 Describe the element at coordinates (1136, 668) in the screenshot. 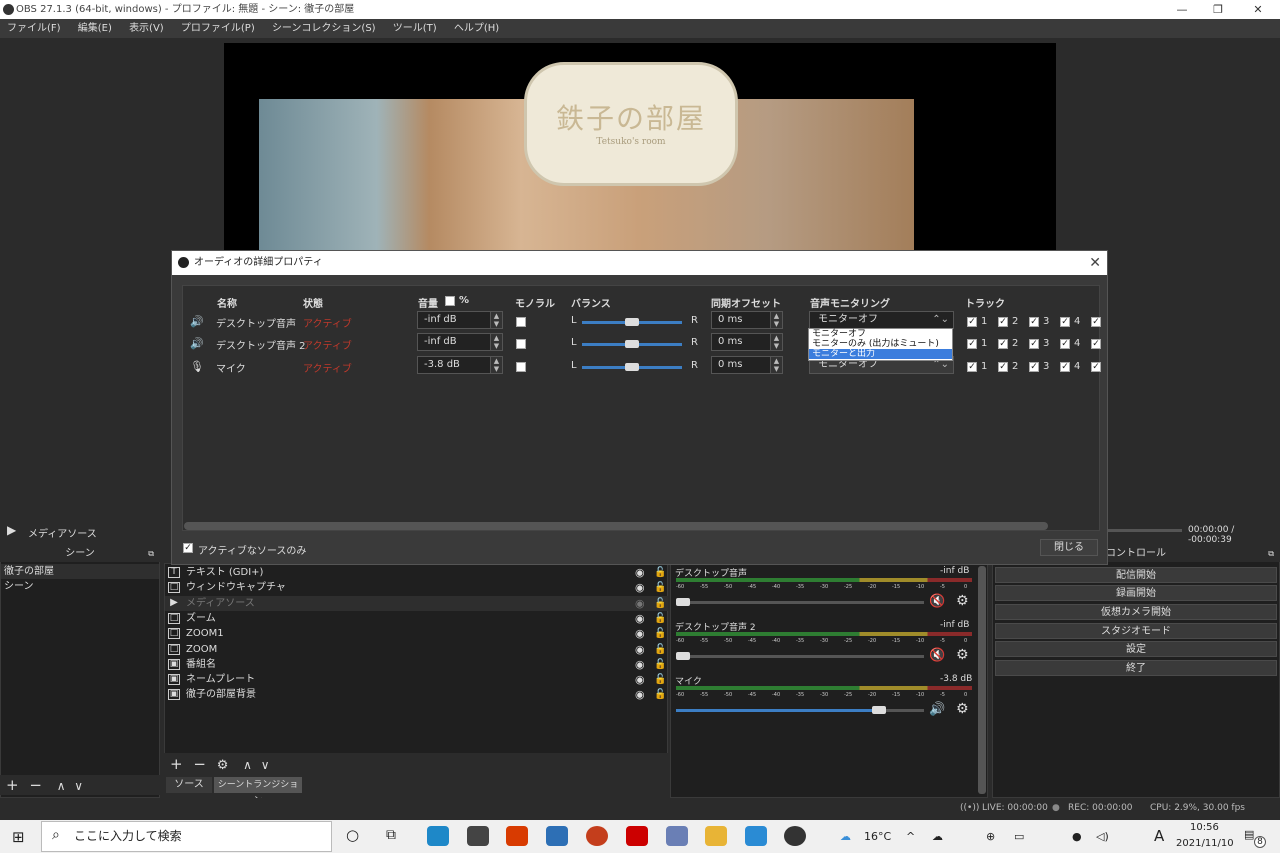

I see `exit-button: 終了` at that location.